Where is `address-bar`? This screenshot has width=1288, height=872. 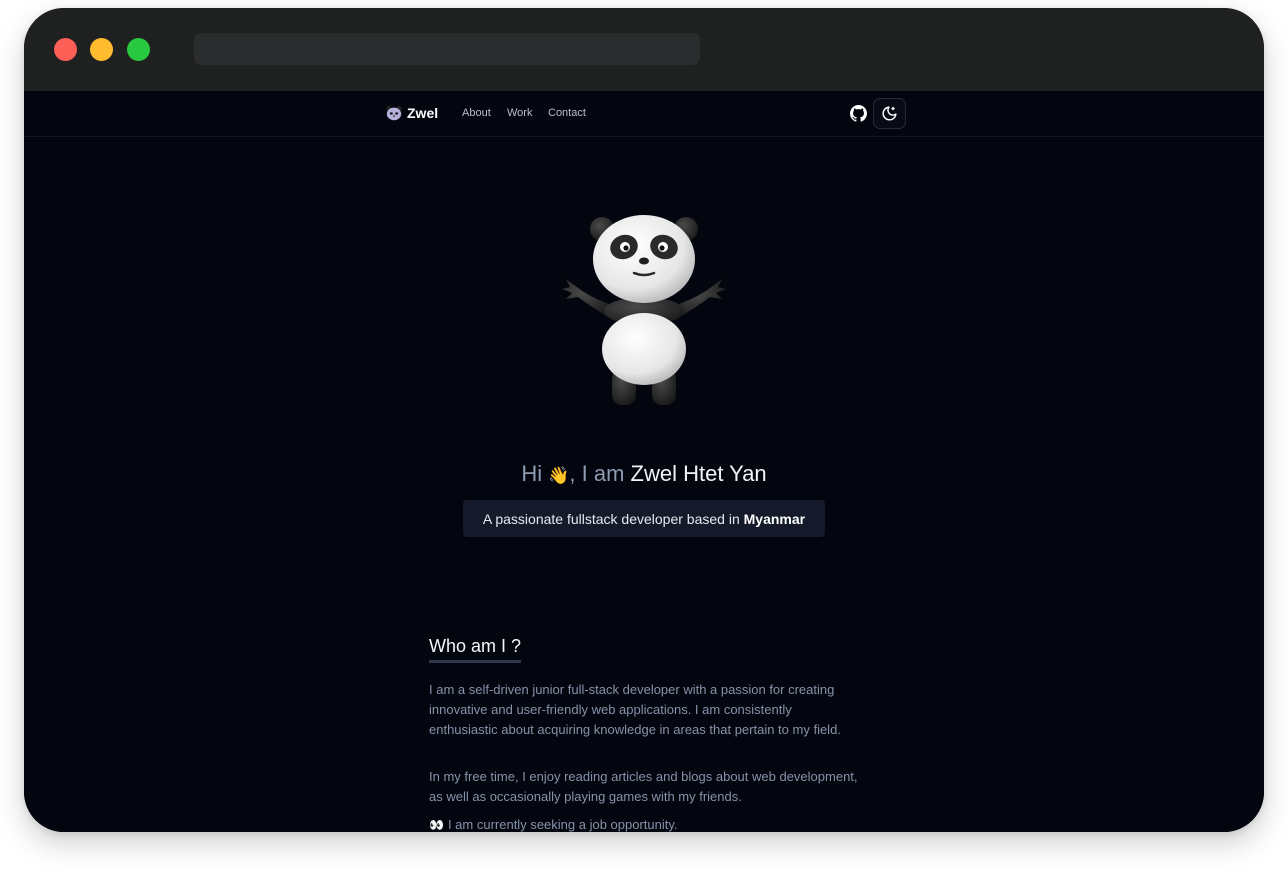
address-bar is located at coordinates (447, 49).